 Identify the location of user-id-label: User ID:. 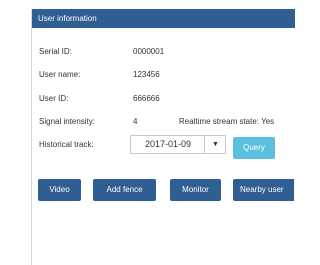
(54, 98).